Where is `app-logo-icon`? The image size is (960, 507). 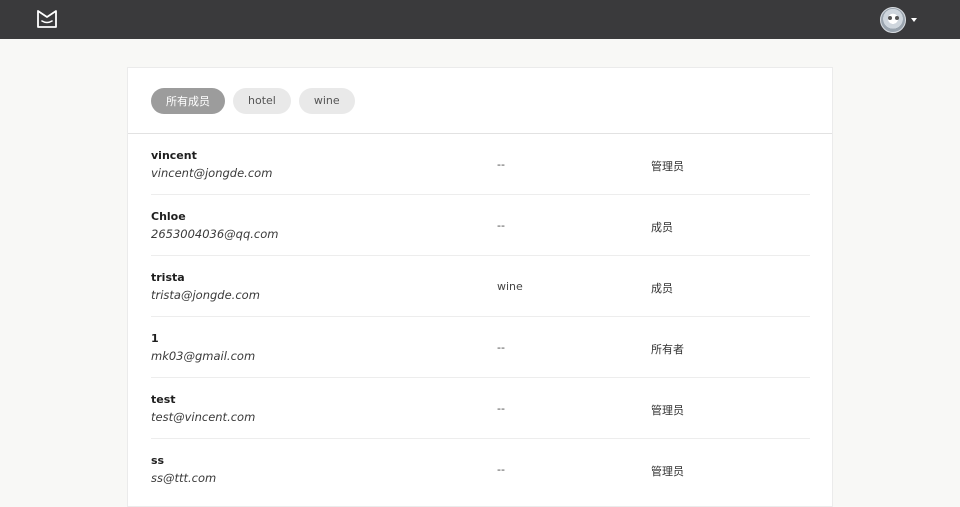 app-logo-icon is located at coordinates (47, 19).